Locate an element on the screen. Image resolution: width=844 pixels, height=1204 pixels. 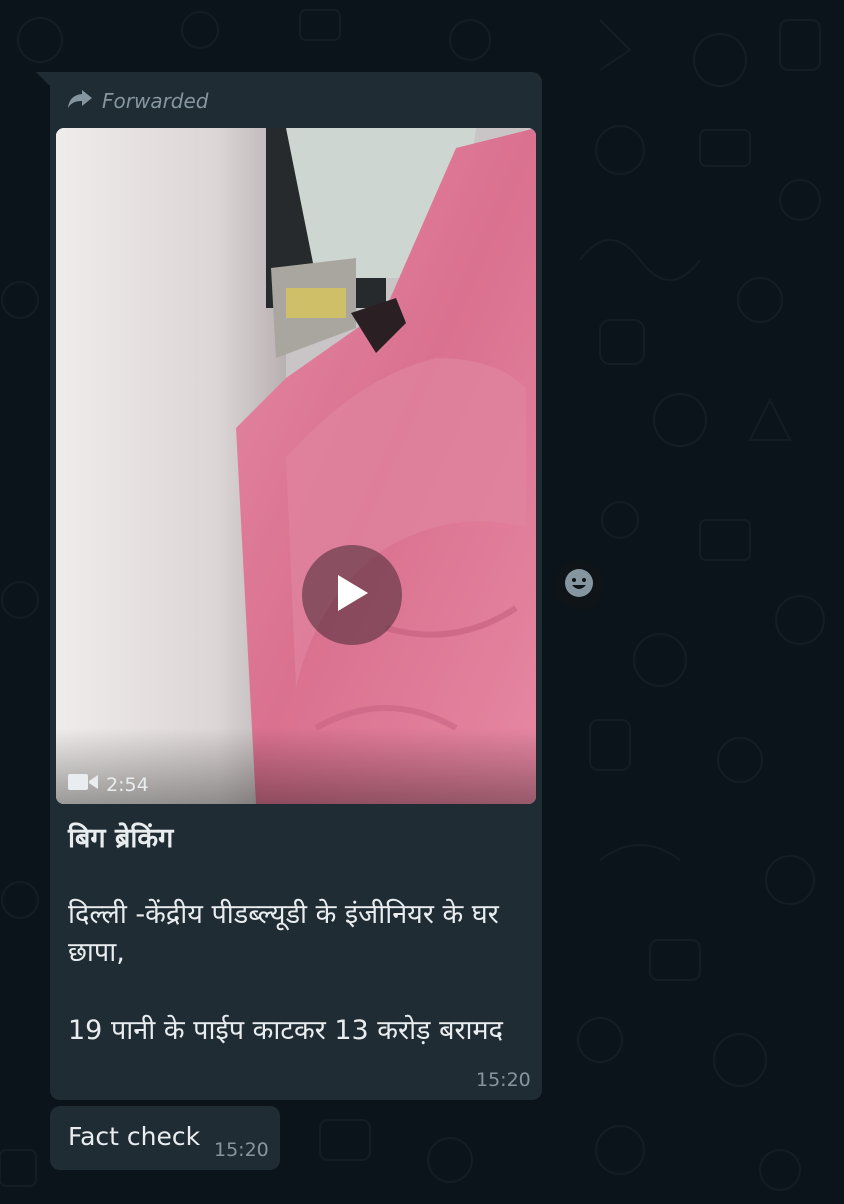
forwarded-label: Forwarded is located at coordinates (137, 101).